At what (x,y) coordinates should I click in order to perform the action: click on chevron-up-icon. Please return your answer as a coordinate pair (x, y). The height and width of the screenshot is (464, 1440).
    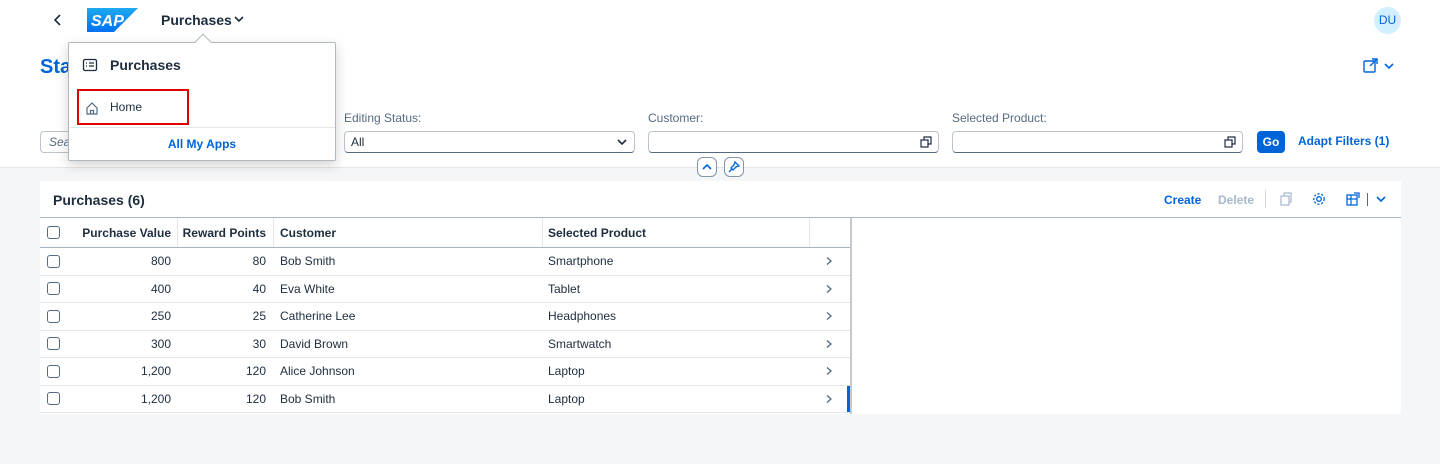
    Looking at the image, I should click on (707, 166).